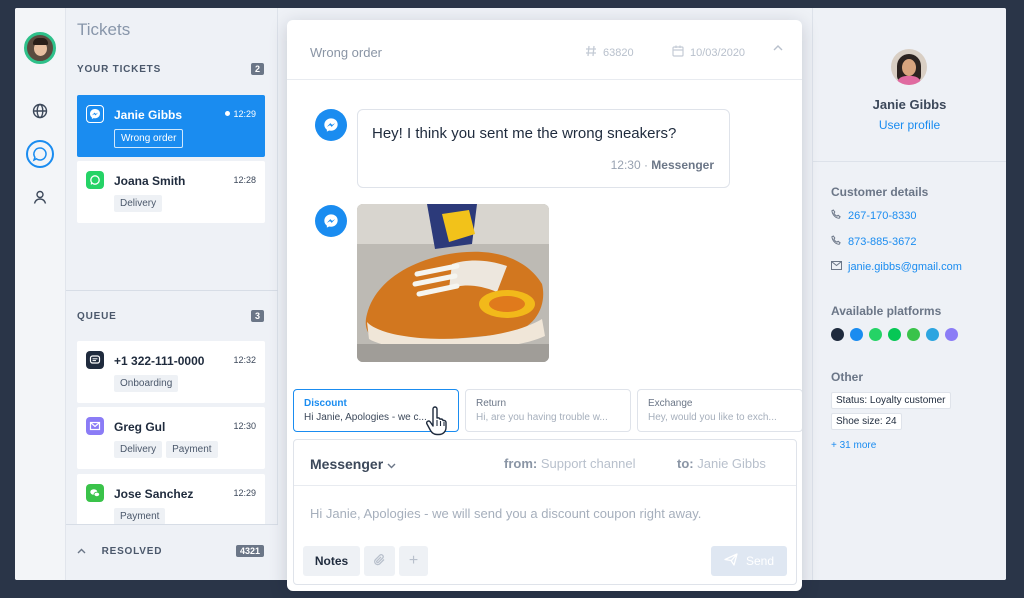 Image resolution: width=1024 pixels, height=598 pixels. I want to click on email-row: janie.gibbs@gmail.com, so click(896, 267).